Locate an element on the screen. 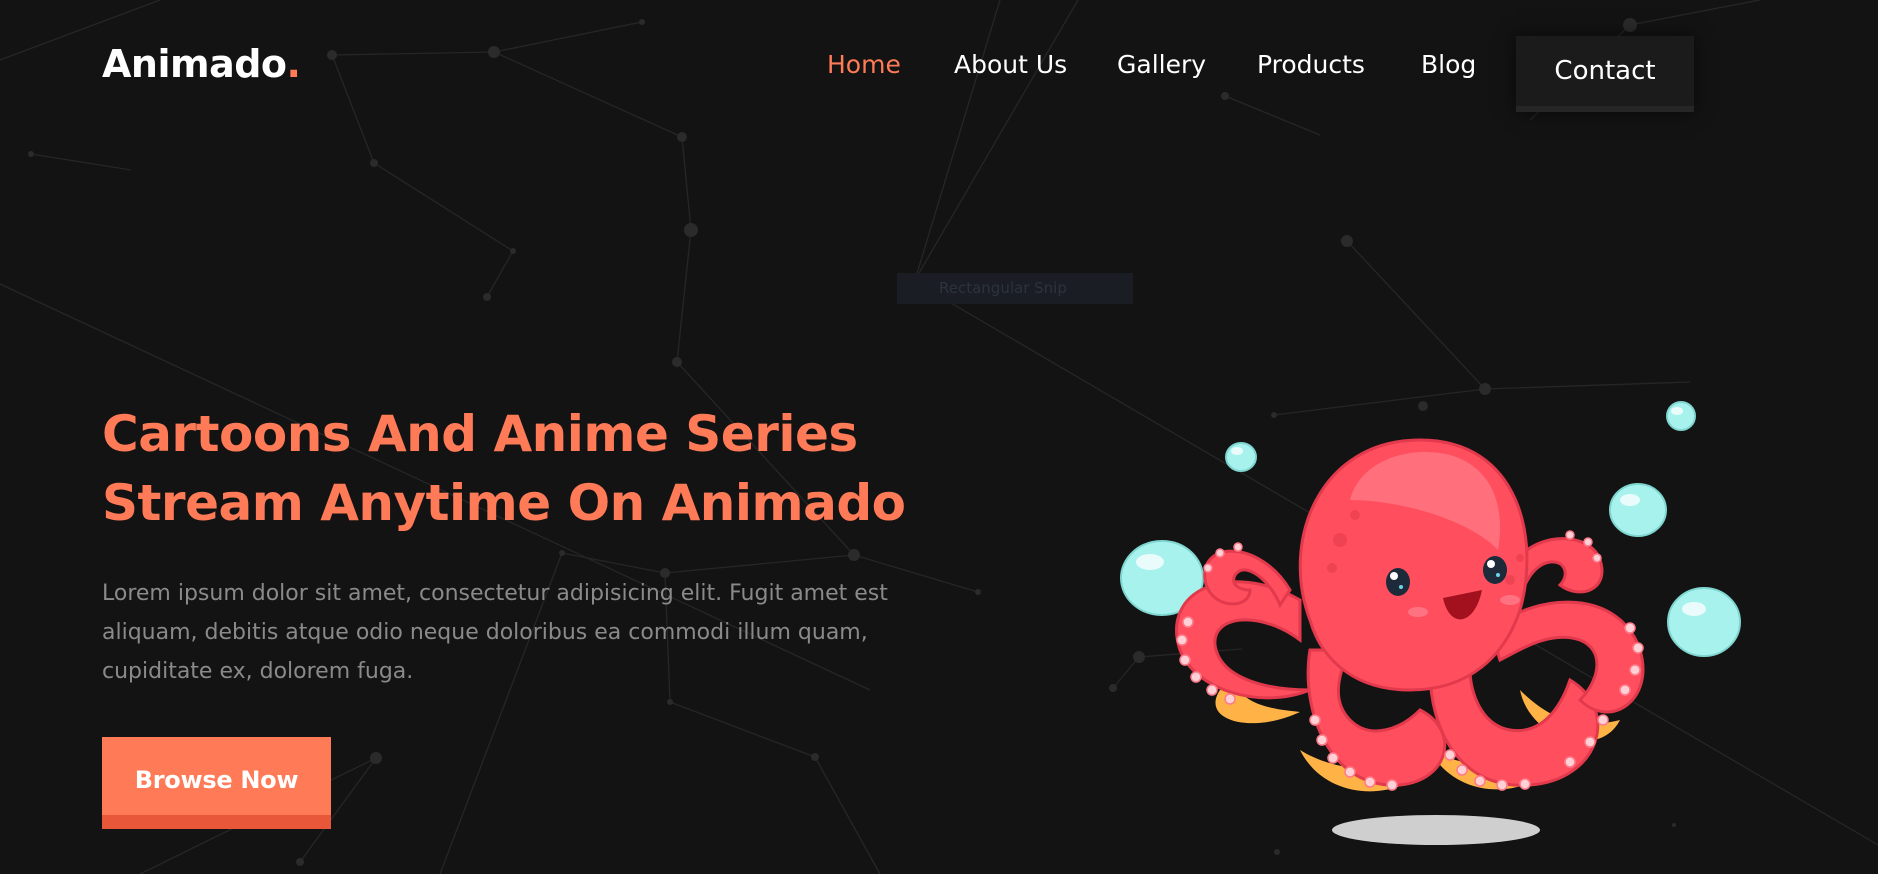 The image size is (1878, 874). nav-item-about-us: About Us is located at coordinates (1010, 64).